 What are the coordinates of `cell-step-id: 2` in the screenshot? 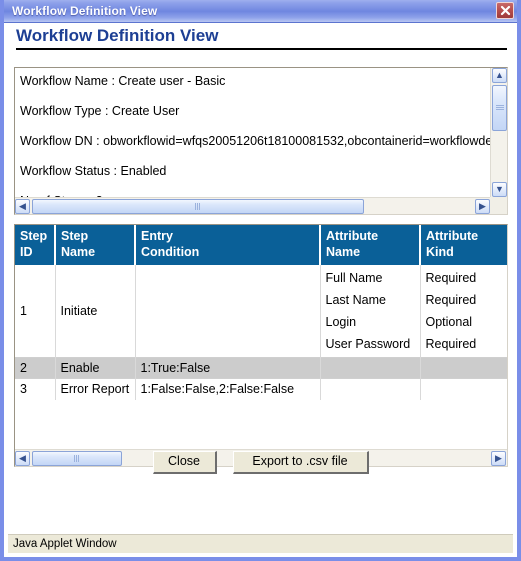 It's located at (35, 368).